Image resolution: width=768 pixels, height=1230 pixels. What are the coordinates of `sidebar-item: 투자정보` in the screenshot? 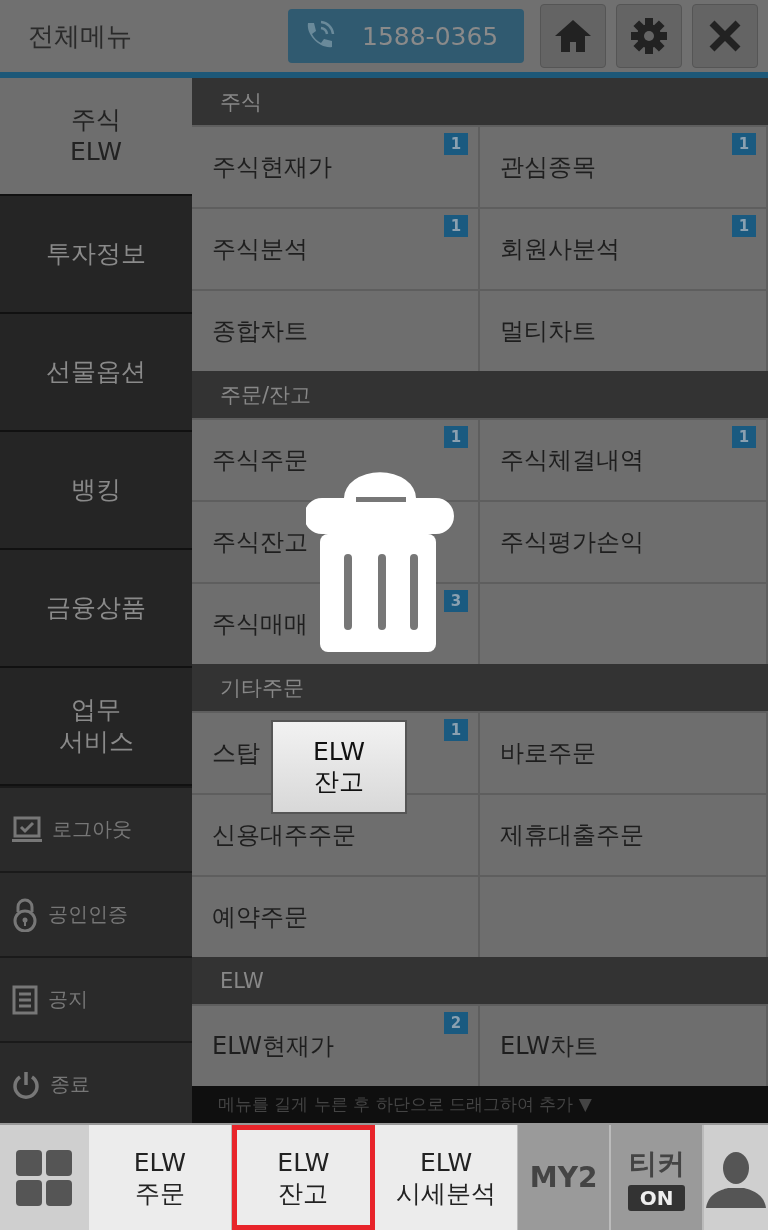 It's located at (96, 255).